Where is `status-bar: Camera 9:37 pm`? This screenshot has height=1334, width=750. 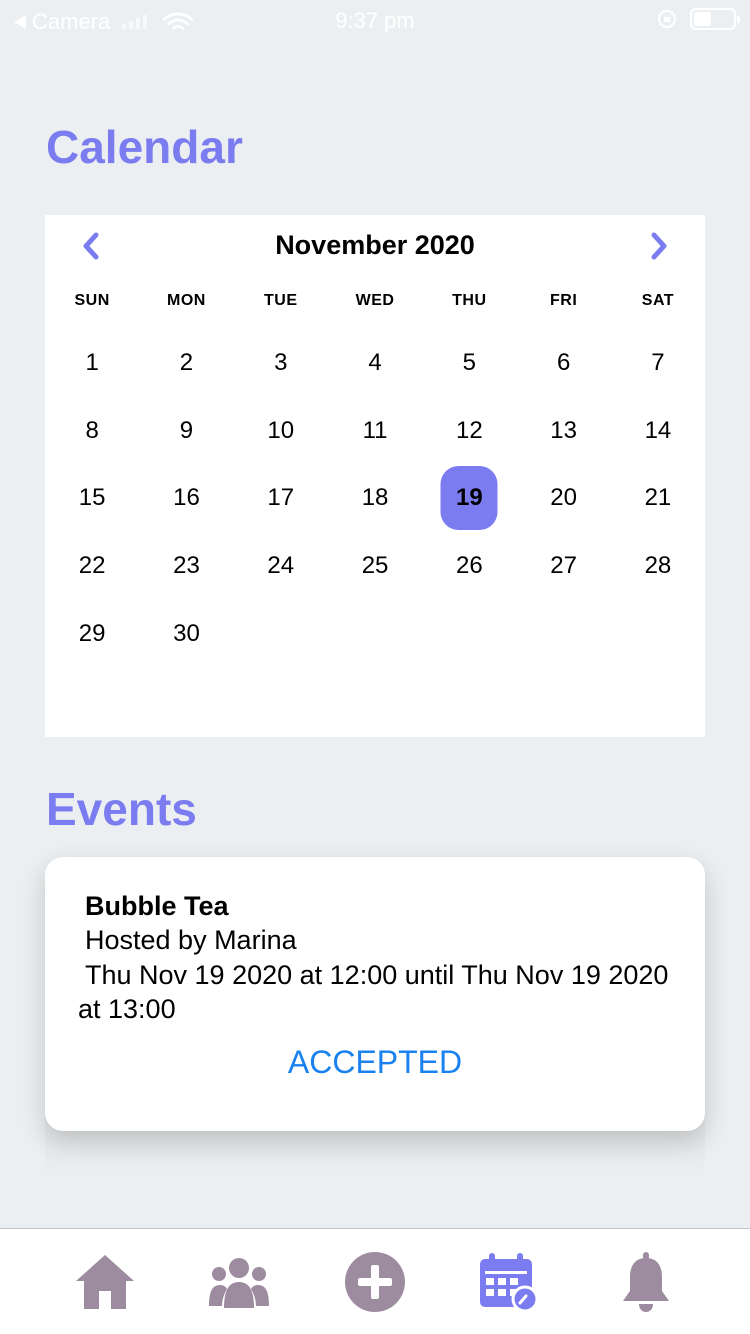
status-bar: Camera 9:37 pm is located at coordinates (375, 20).